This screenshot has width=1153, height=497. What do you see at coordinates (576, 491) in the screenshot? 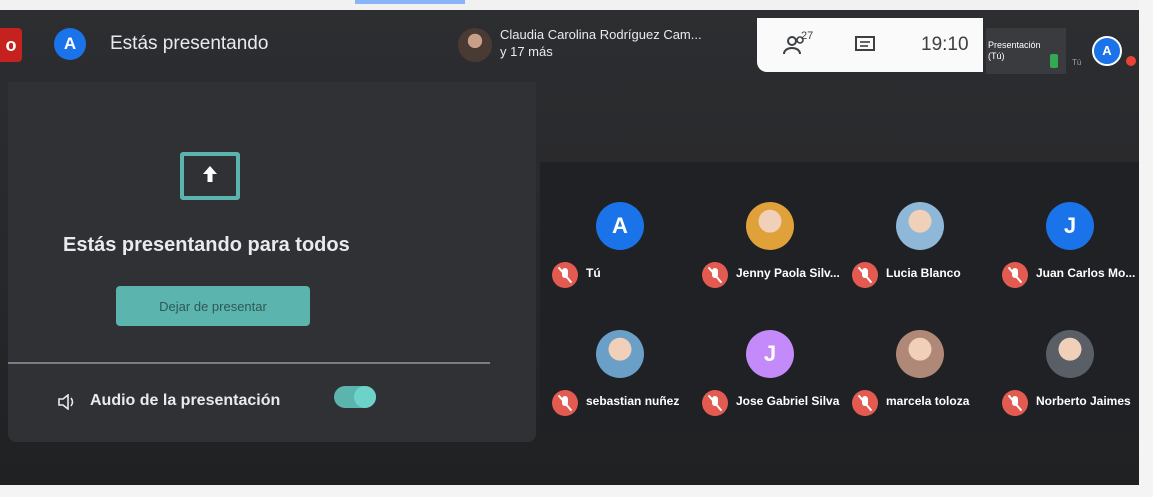
I see `screen-edge-bottom` at bounding box center [576, 491].